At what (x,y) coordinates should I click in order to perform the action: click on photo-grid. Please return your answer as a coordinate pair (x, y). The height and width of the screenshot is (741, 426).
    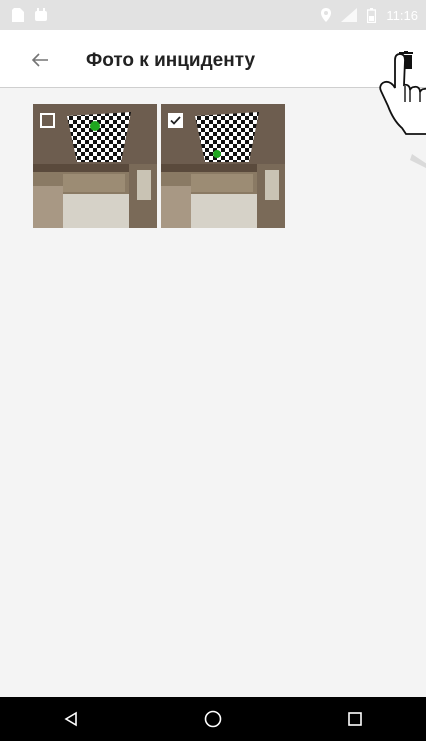
    Looking at the image, I should click on (159, 166).